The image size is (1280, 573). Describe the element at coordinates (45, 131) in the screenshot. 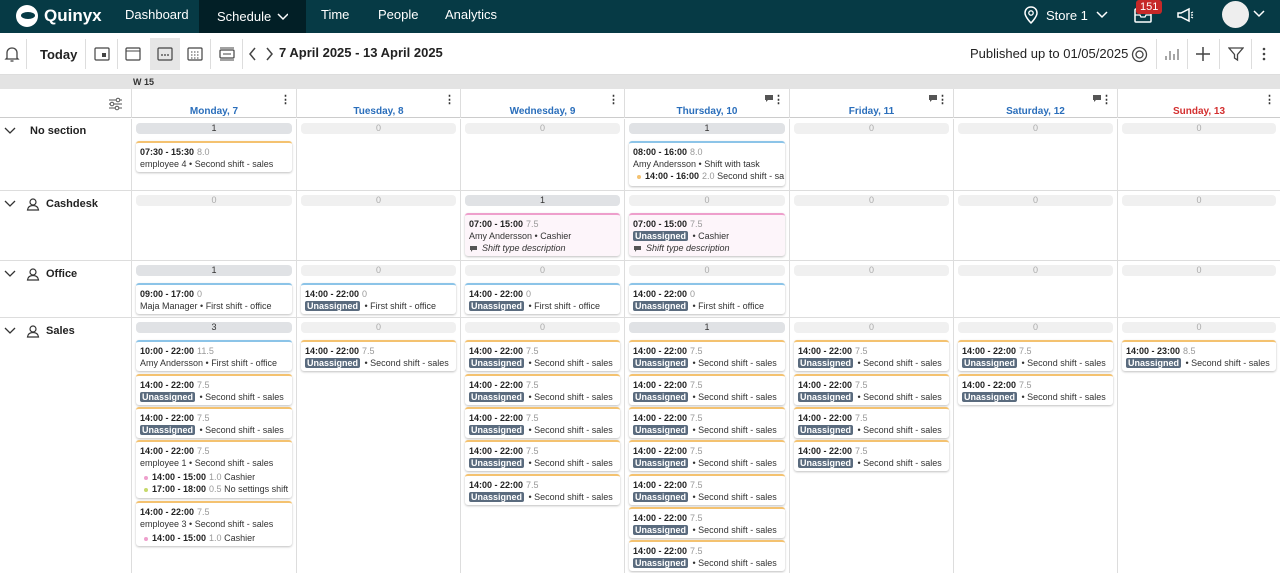

I see `section-header: No section` at that location.